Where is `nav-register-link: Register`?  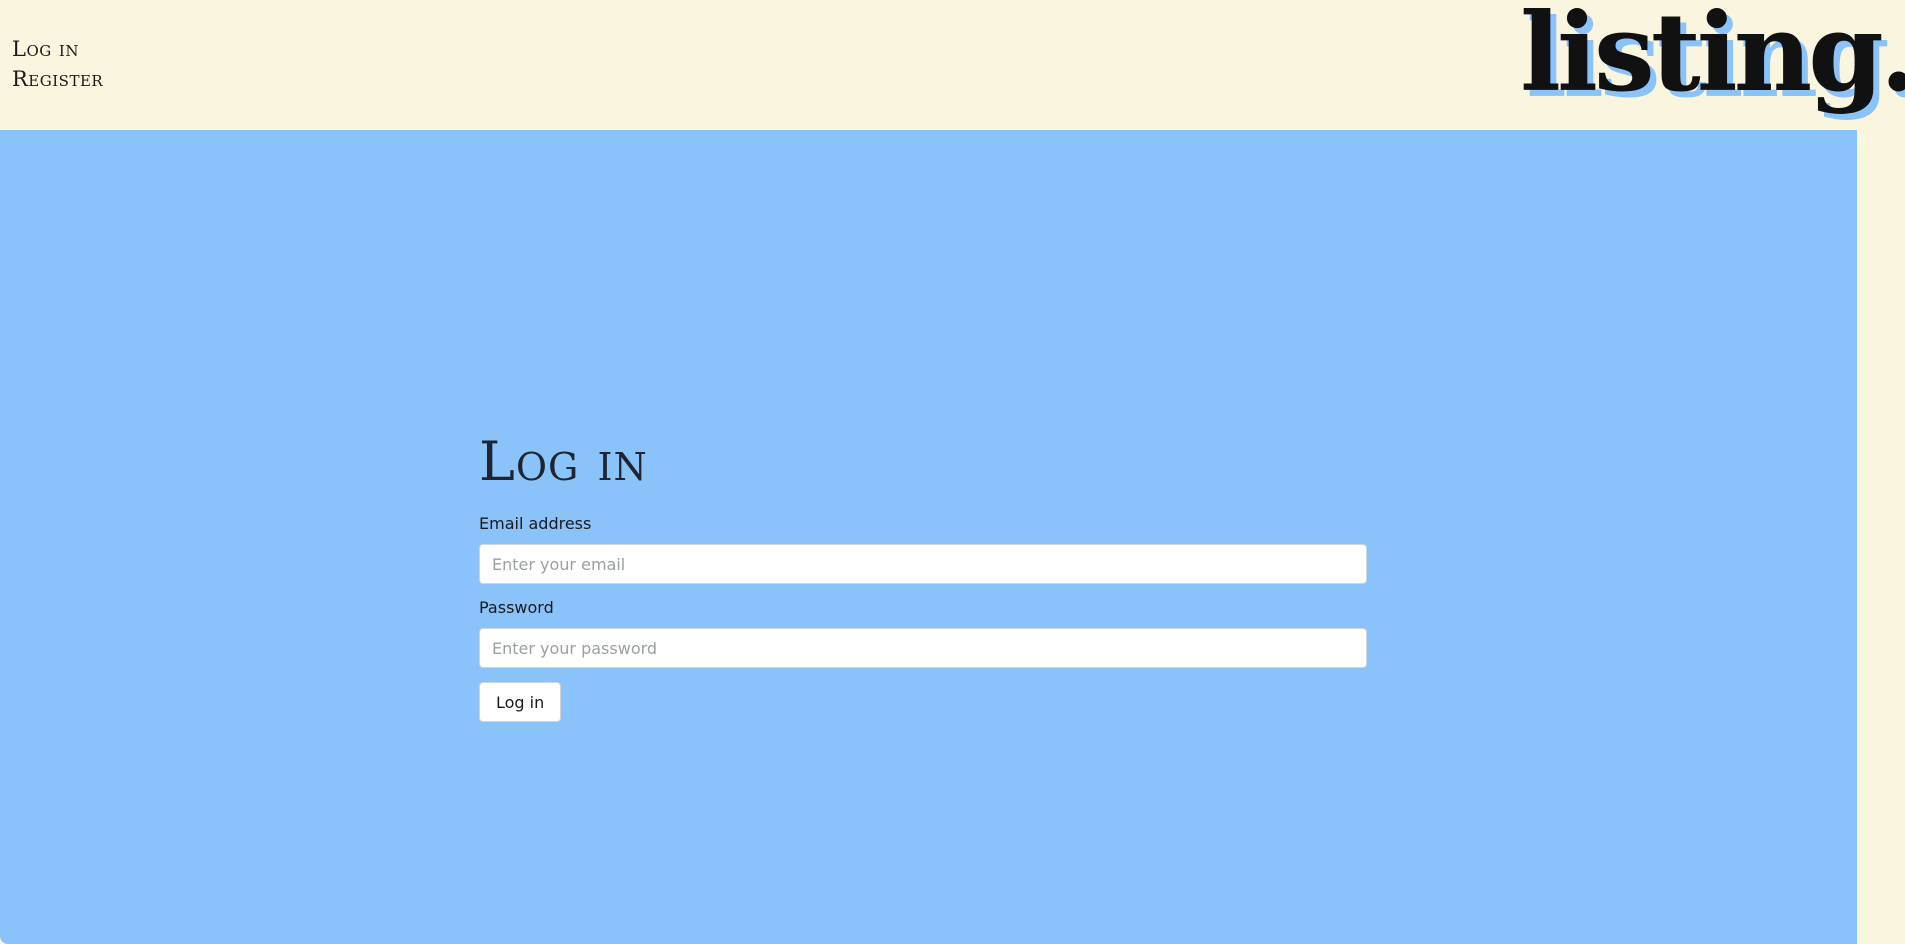
nav-register-link: Register is located at coordinates (57, 79).